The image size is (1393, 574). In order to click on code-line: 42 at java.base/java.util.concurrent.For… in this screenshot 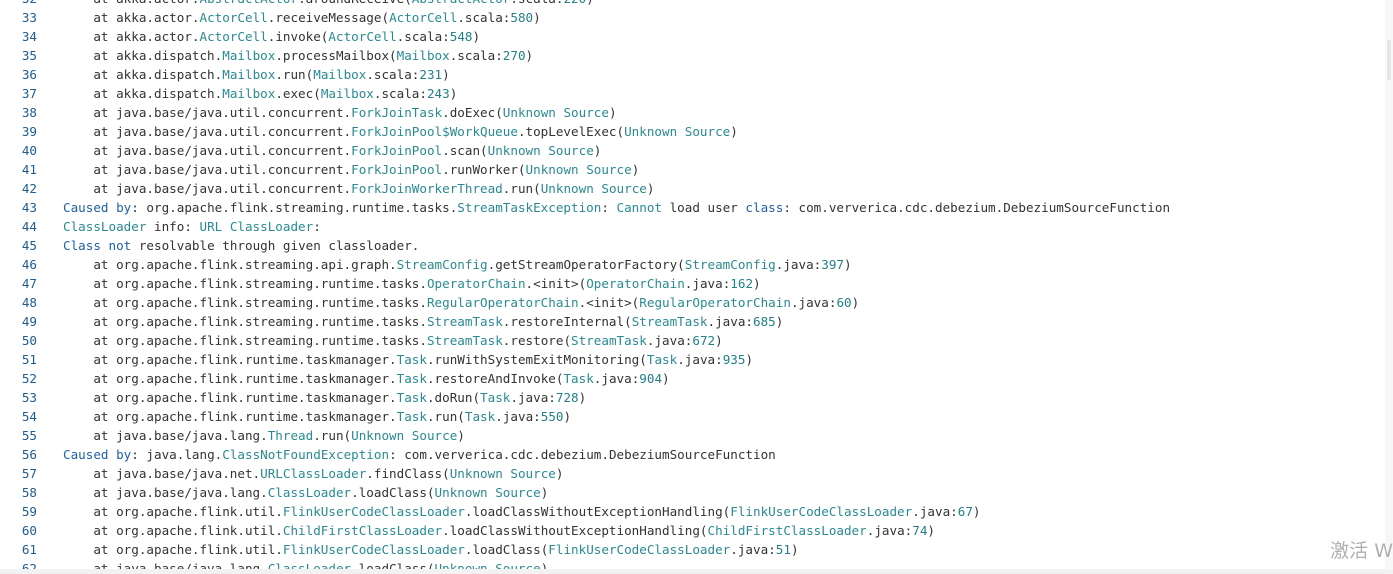, I will do `click(690, 188)`.